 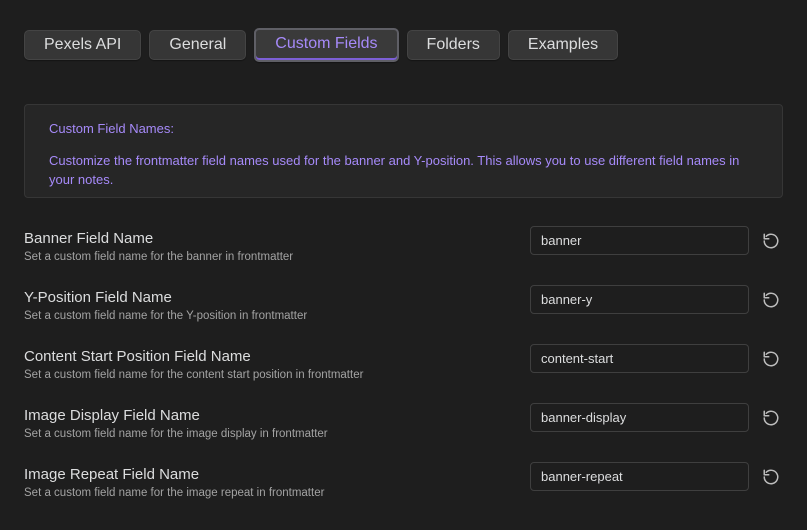 I want to click on setting-name: Image Display Field Name, so click(x=112, y=415).